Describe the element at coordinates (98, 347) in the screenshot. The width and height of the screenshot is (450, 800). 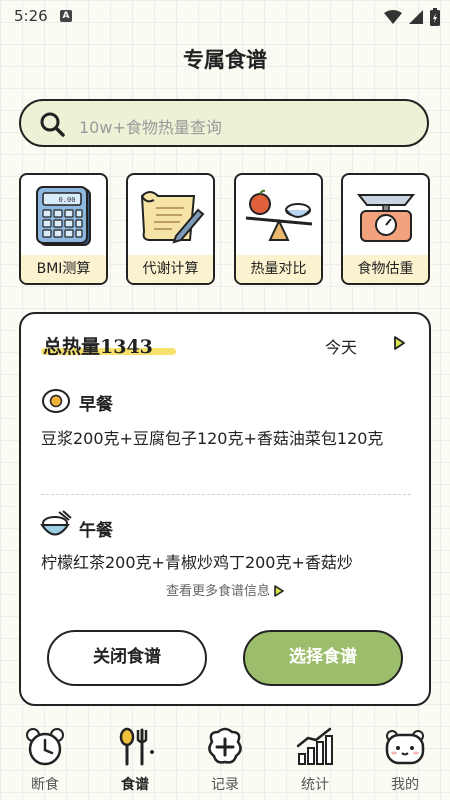
I see `total-calories: 总热量1343` at that location.